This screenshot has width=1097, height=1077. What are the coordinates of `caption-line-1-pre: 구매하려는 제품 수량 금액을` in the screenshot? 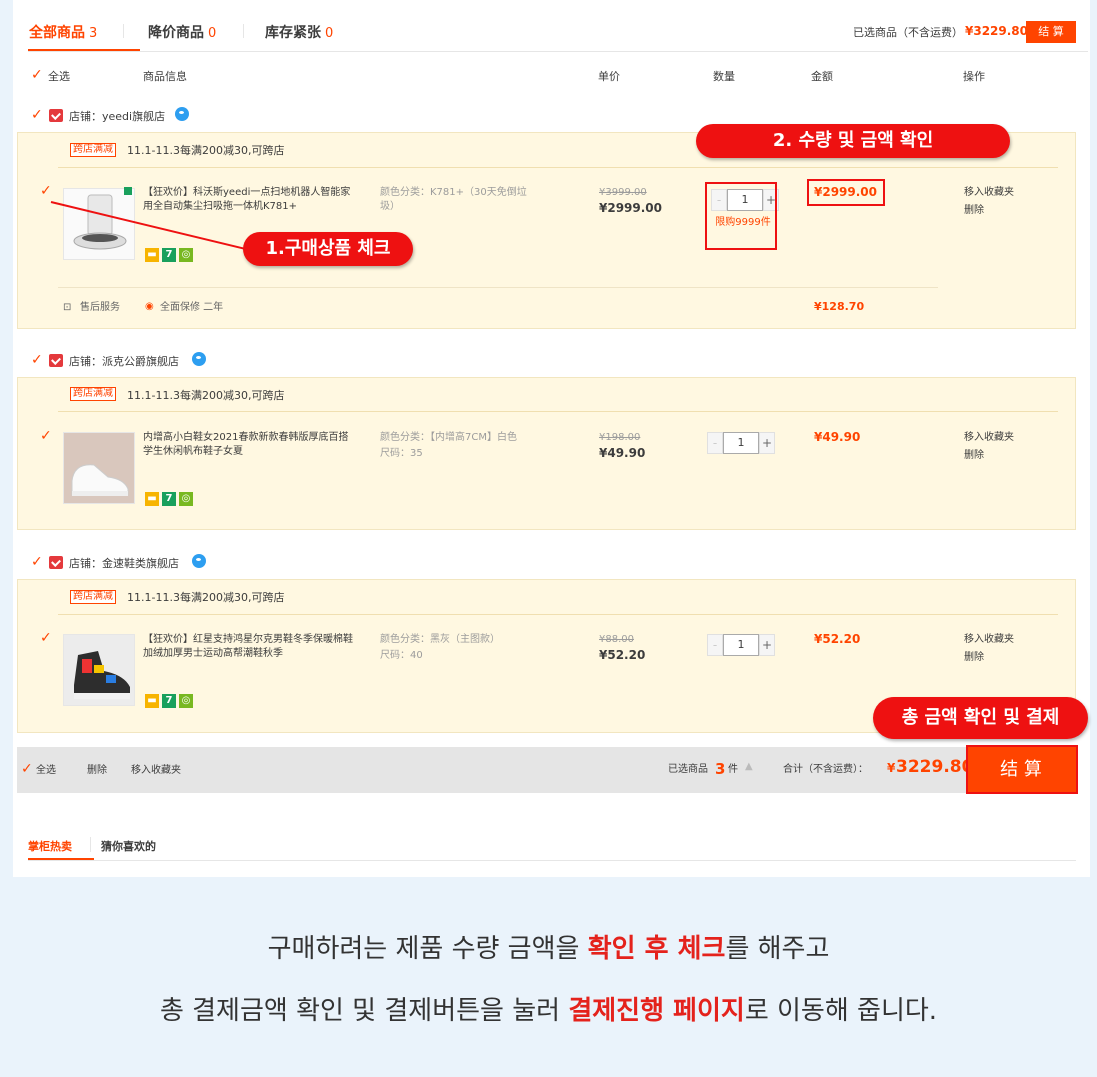 It's located at (427, 949).